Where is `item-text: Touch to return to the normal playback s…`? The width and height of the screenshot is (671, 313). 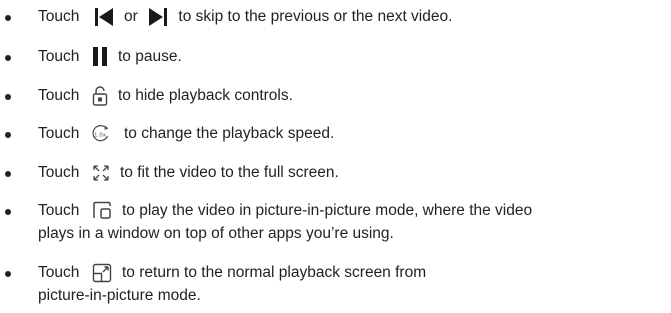
item-text: Touch to return to the normal playback s… is located at coordinates (349, 273).